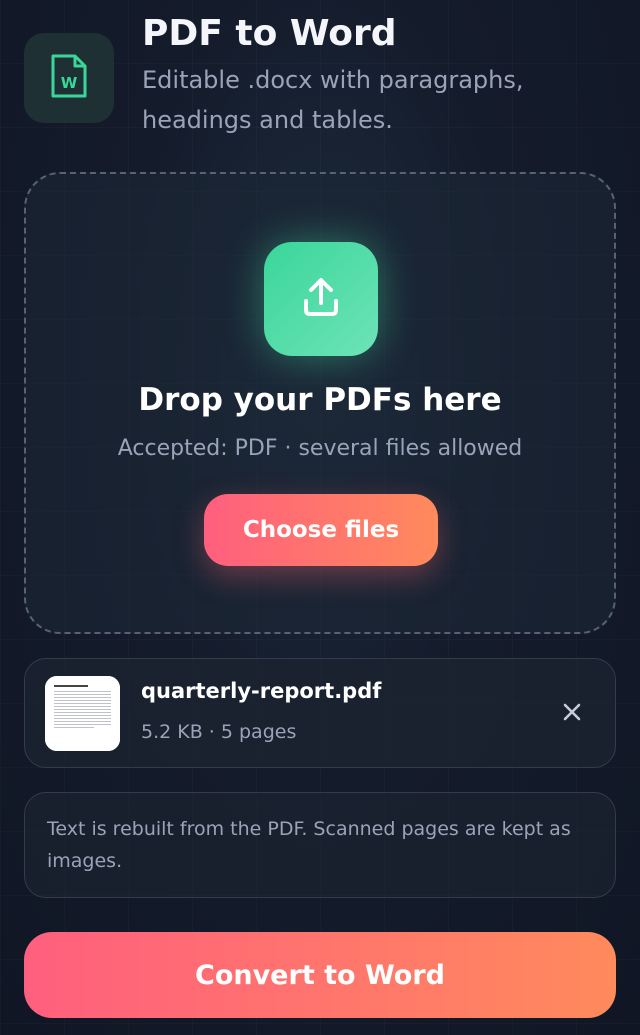 This screenshot has height=1035, width=640. I want to click on pdf-page-thumbnail, so click(82, 713).